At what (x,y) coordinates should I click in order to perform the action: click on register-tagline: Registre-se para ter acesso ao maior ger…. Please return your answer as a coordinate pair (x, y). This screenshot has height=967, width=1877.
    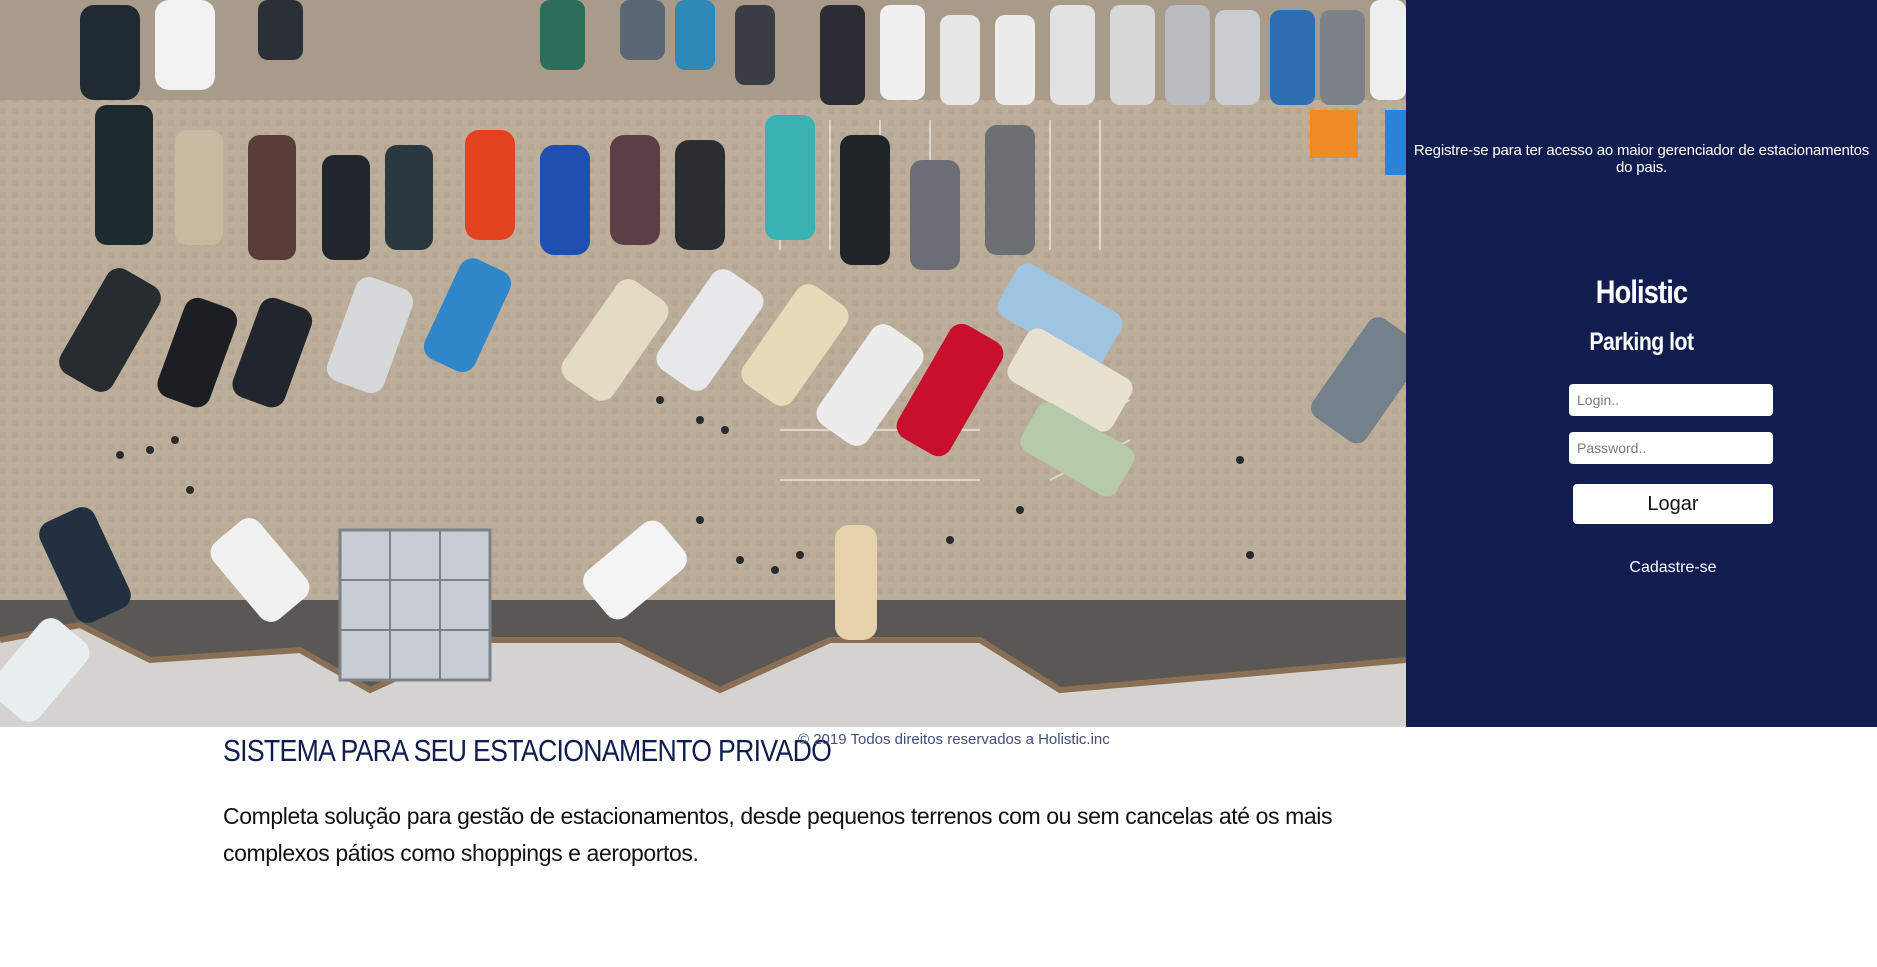
    Looking at the image, I should click on (1641, 159).